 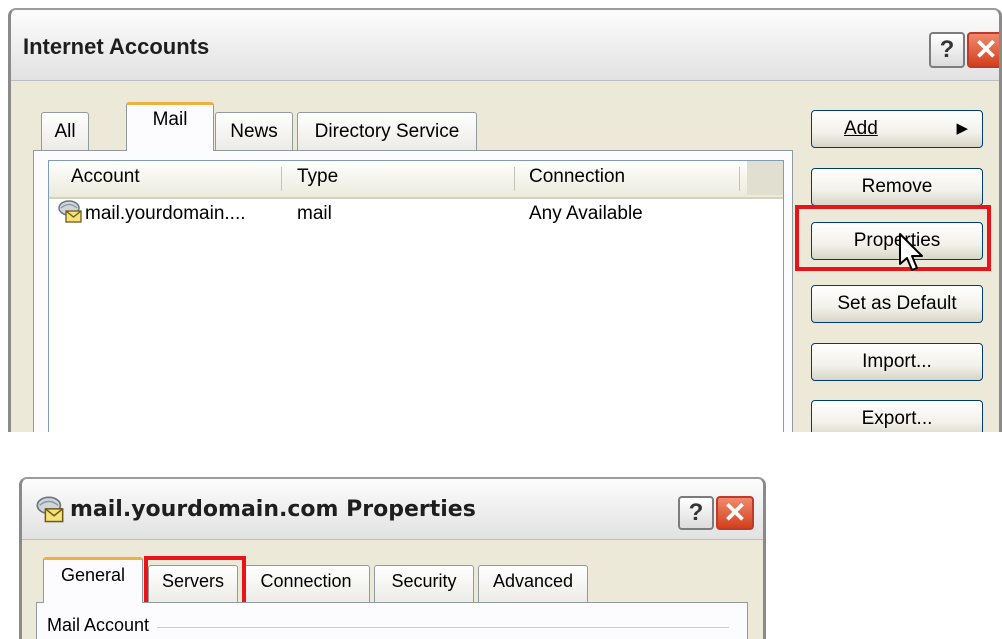 I want to click on remove-button: Remove, so click(x=897, y=187).